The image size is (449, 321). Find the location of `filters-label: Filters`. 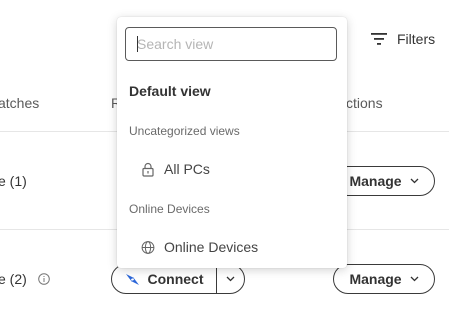

filters-label: Filters is located at coordinates (416, 39).